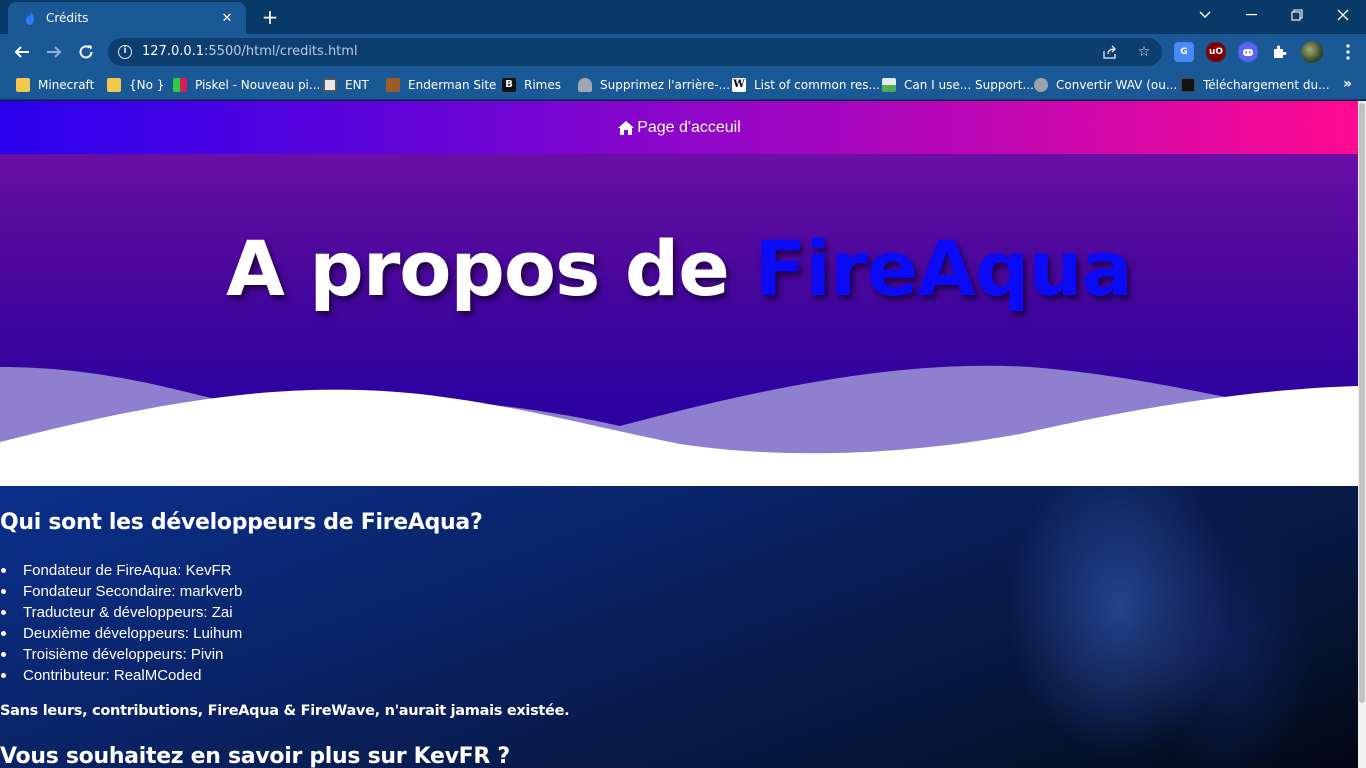 The height and width of the screenshot is (768, 1366). What do you see at coordinates (135, 85) in the screenshot?
I see `bookmark-item: {No }` at bounding box center [135, 85].